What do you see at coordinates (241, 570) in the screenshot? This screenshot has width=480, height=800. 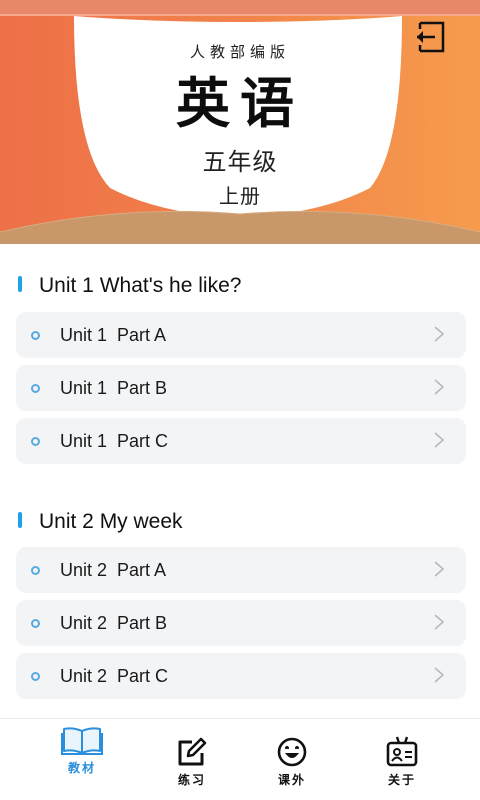 I see `lesson-row: Unit 2 Part A` at bounding box center [241, 570].